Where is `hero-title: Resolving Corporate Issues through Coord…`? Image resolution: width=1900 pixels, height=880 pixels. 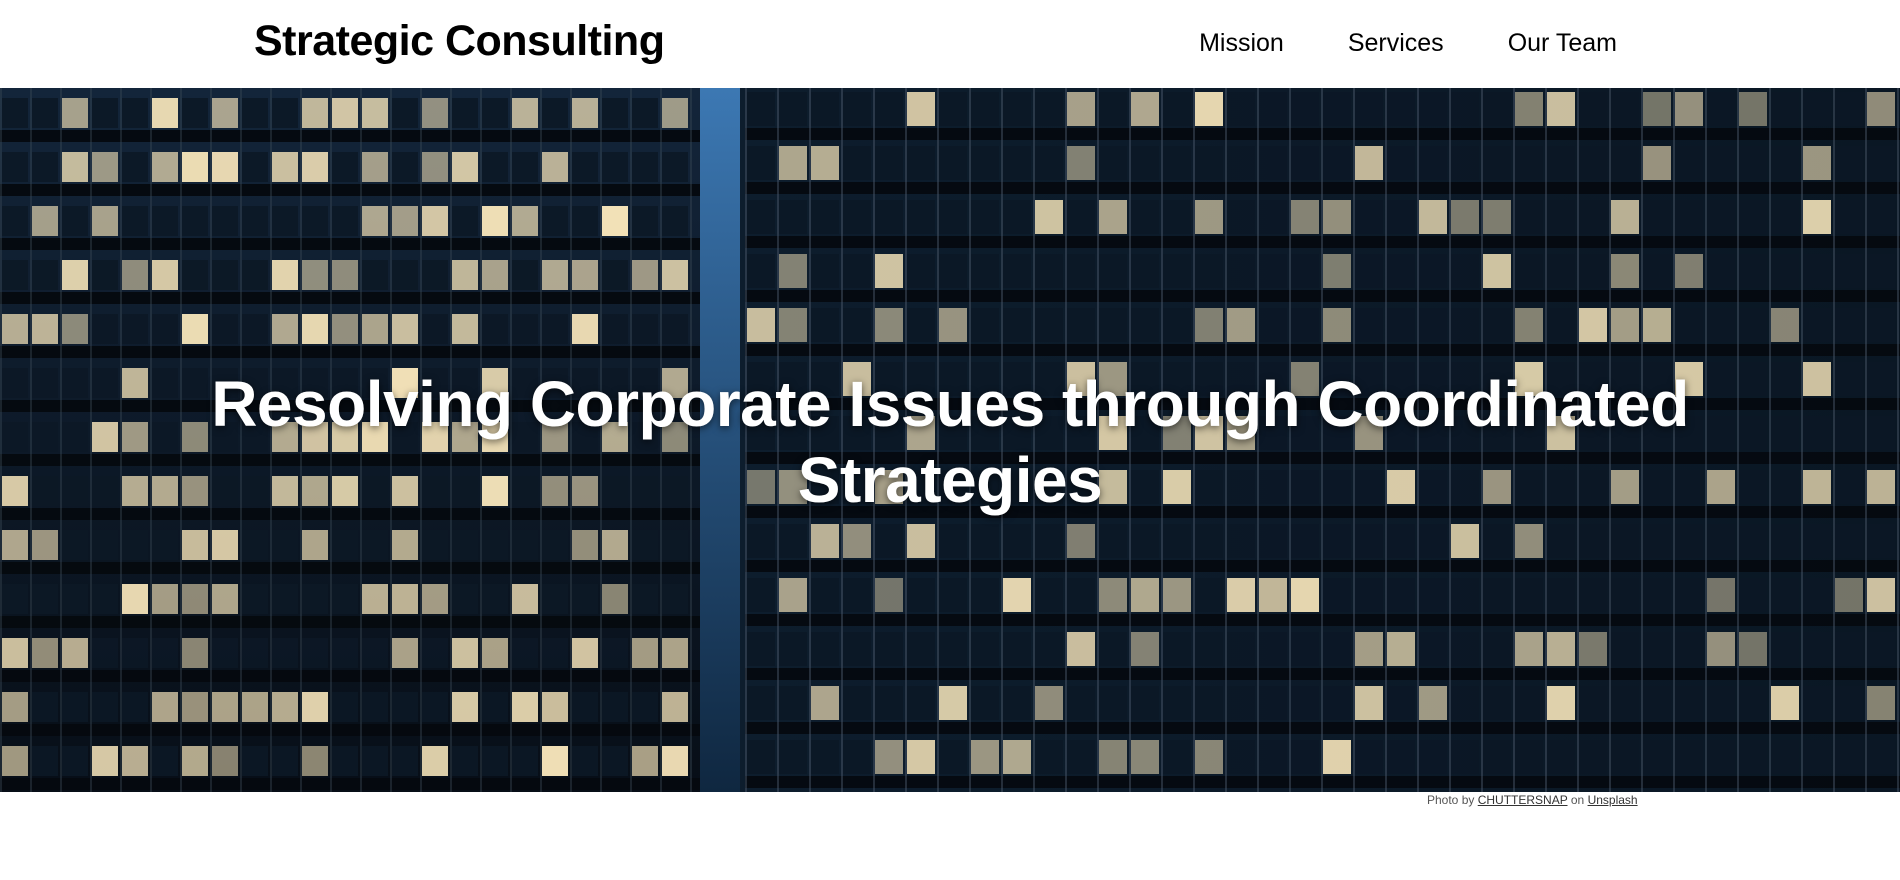 hero-title: Resolving Corporate Issues through Coord… is located at coordinates (950, 442).